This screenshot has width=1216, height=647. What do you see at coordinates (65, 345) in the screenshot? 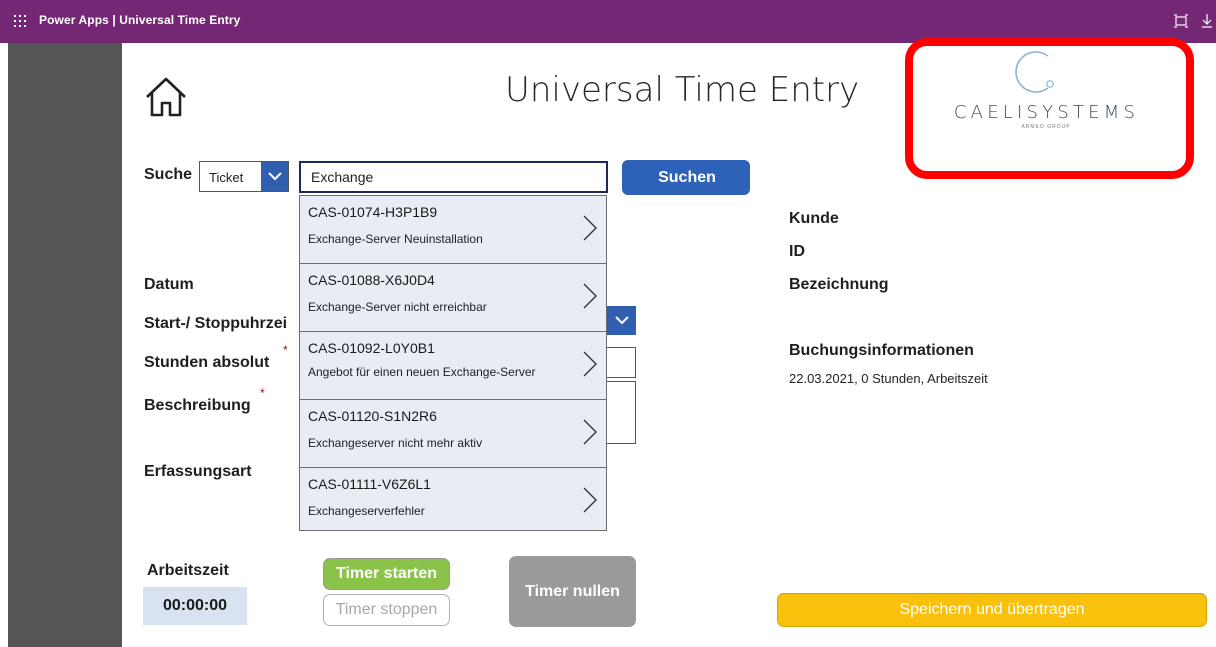
I see `left-rail` at bounding box center [65, 345].